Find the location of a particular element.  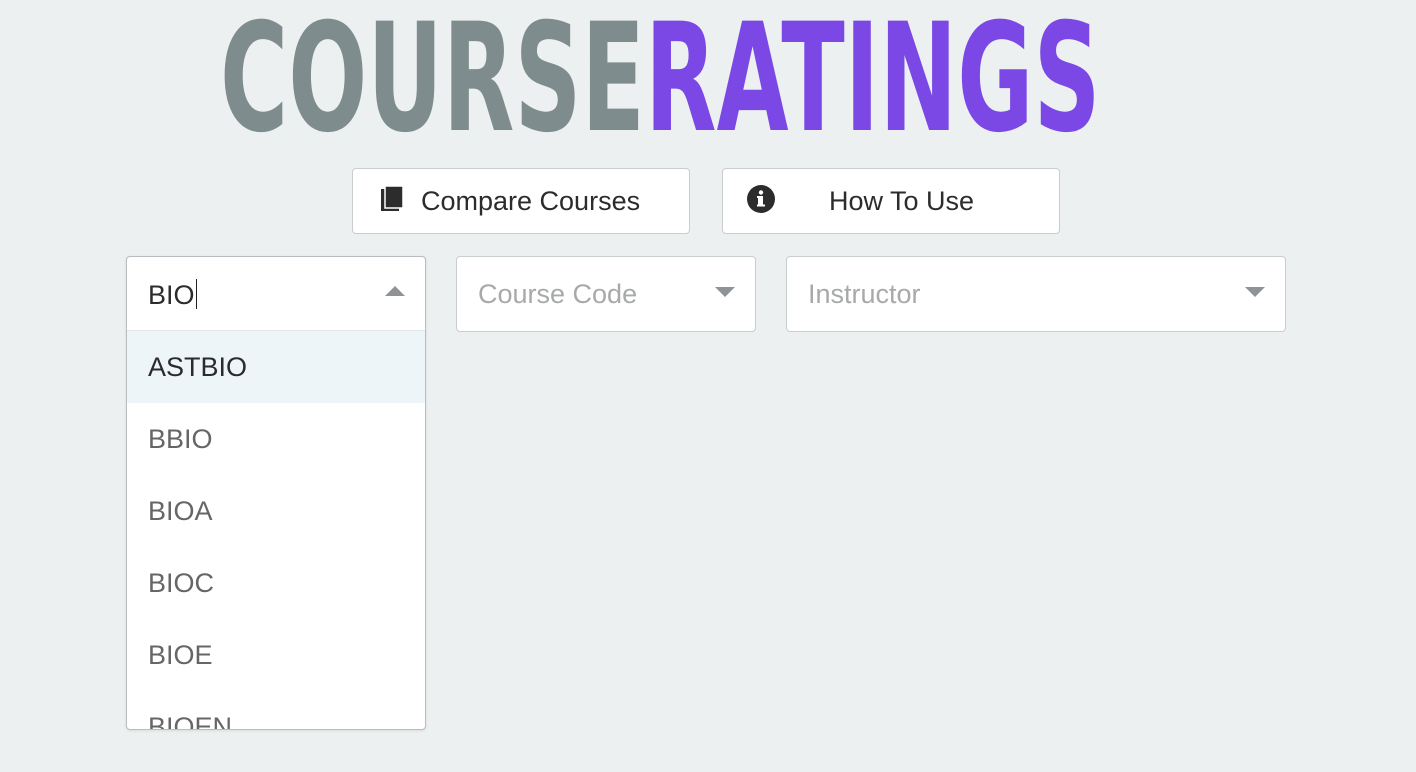

info-circle-icon is located at coordinates (761, 199).